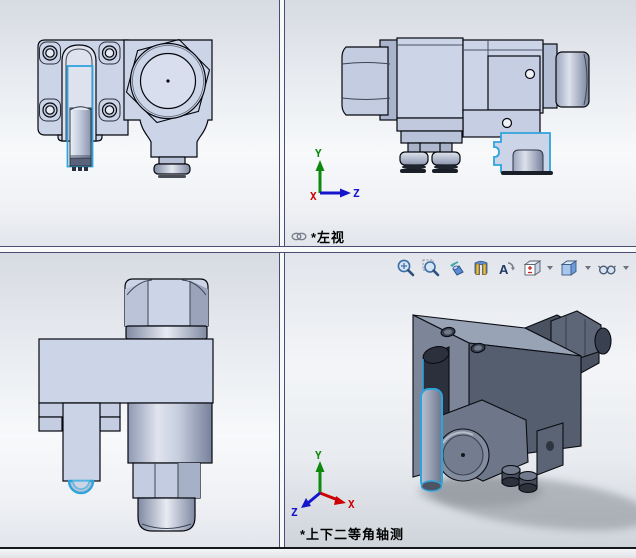 Image resolution: width=636 pixels, height=558 pixels. Describe the element at coordinates (465, 105) in the screenshot. I see `left-part-body` at that location.